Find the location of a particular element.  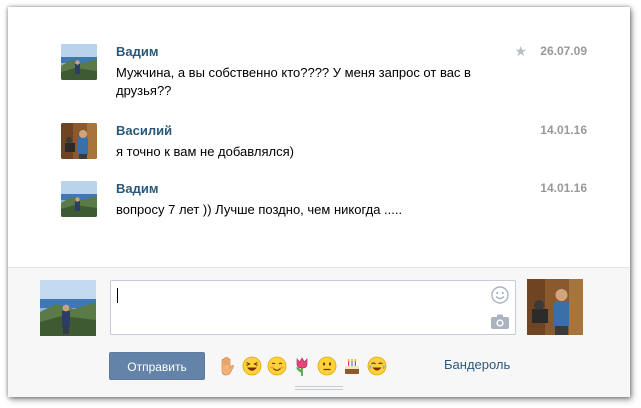

smile-icon is located at coordinates (500, 297).